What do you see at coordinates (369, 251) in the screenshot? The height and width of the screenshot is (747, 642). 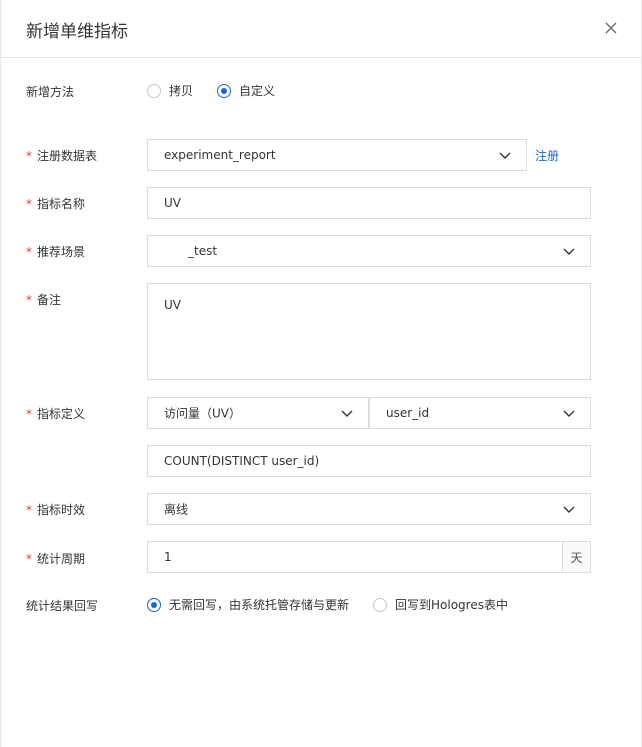 I see `scene-select: _test` at bounding box center [369, 251].